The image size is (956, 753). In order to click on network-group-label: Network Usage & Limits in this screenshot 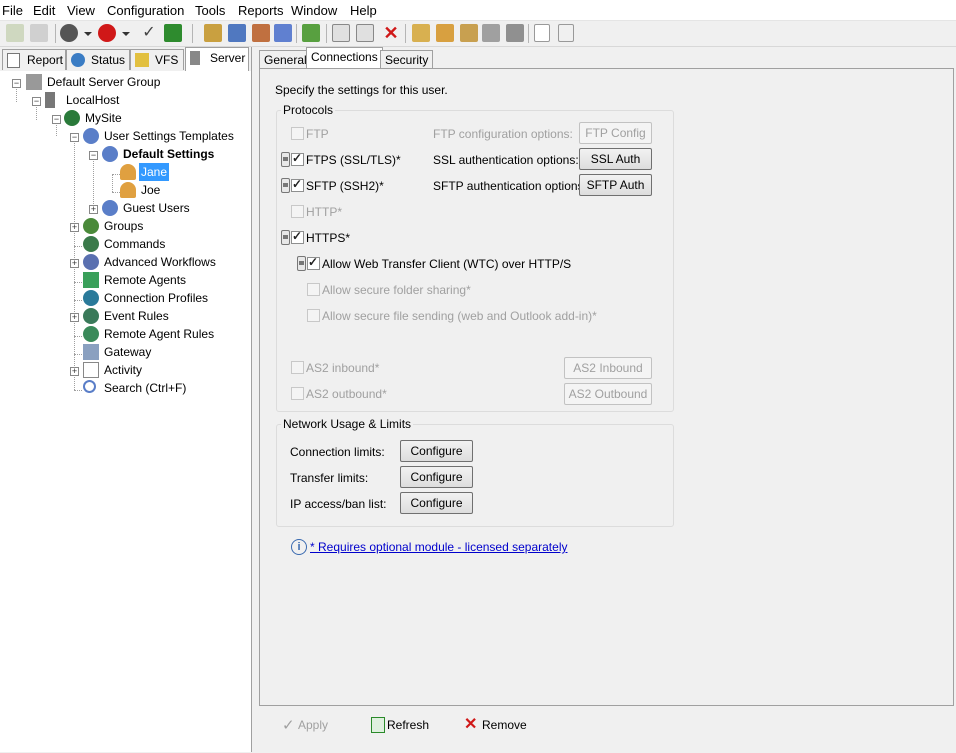, I will do `click(347, 424)`.